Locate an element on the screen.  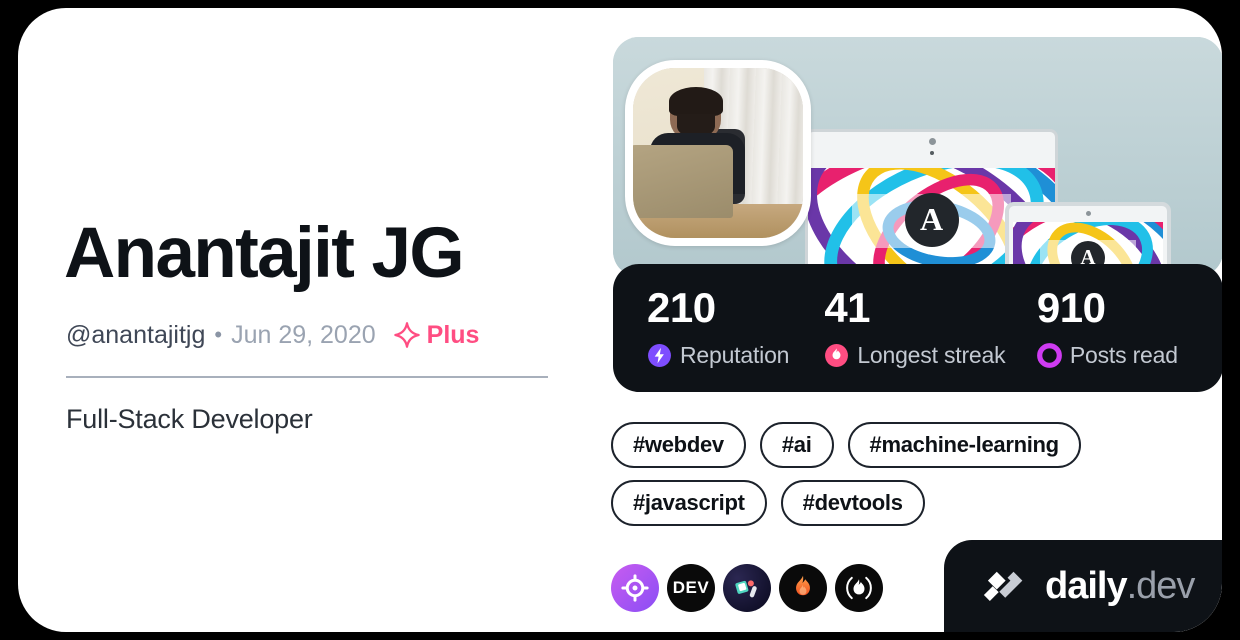
watermark-text: daily.dev is located at coordinates (1120, 586).